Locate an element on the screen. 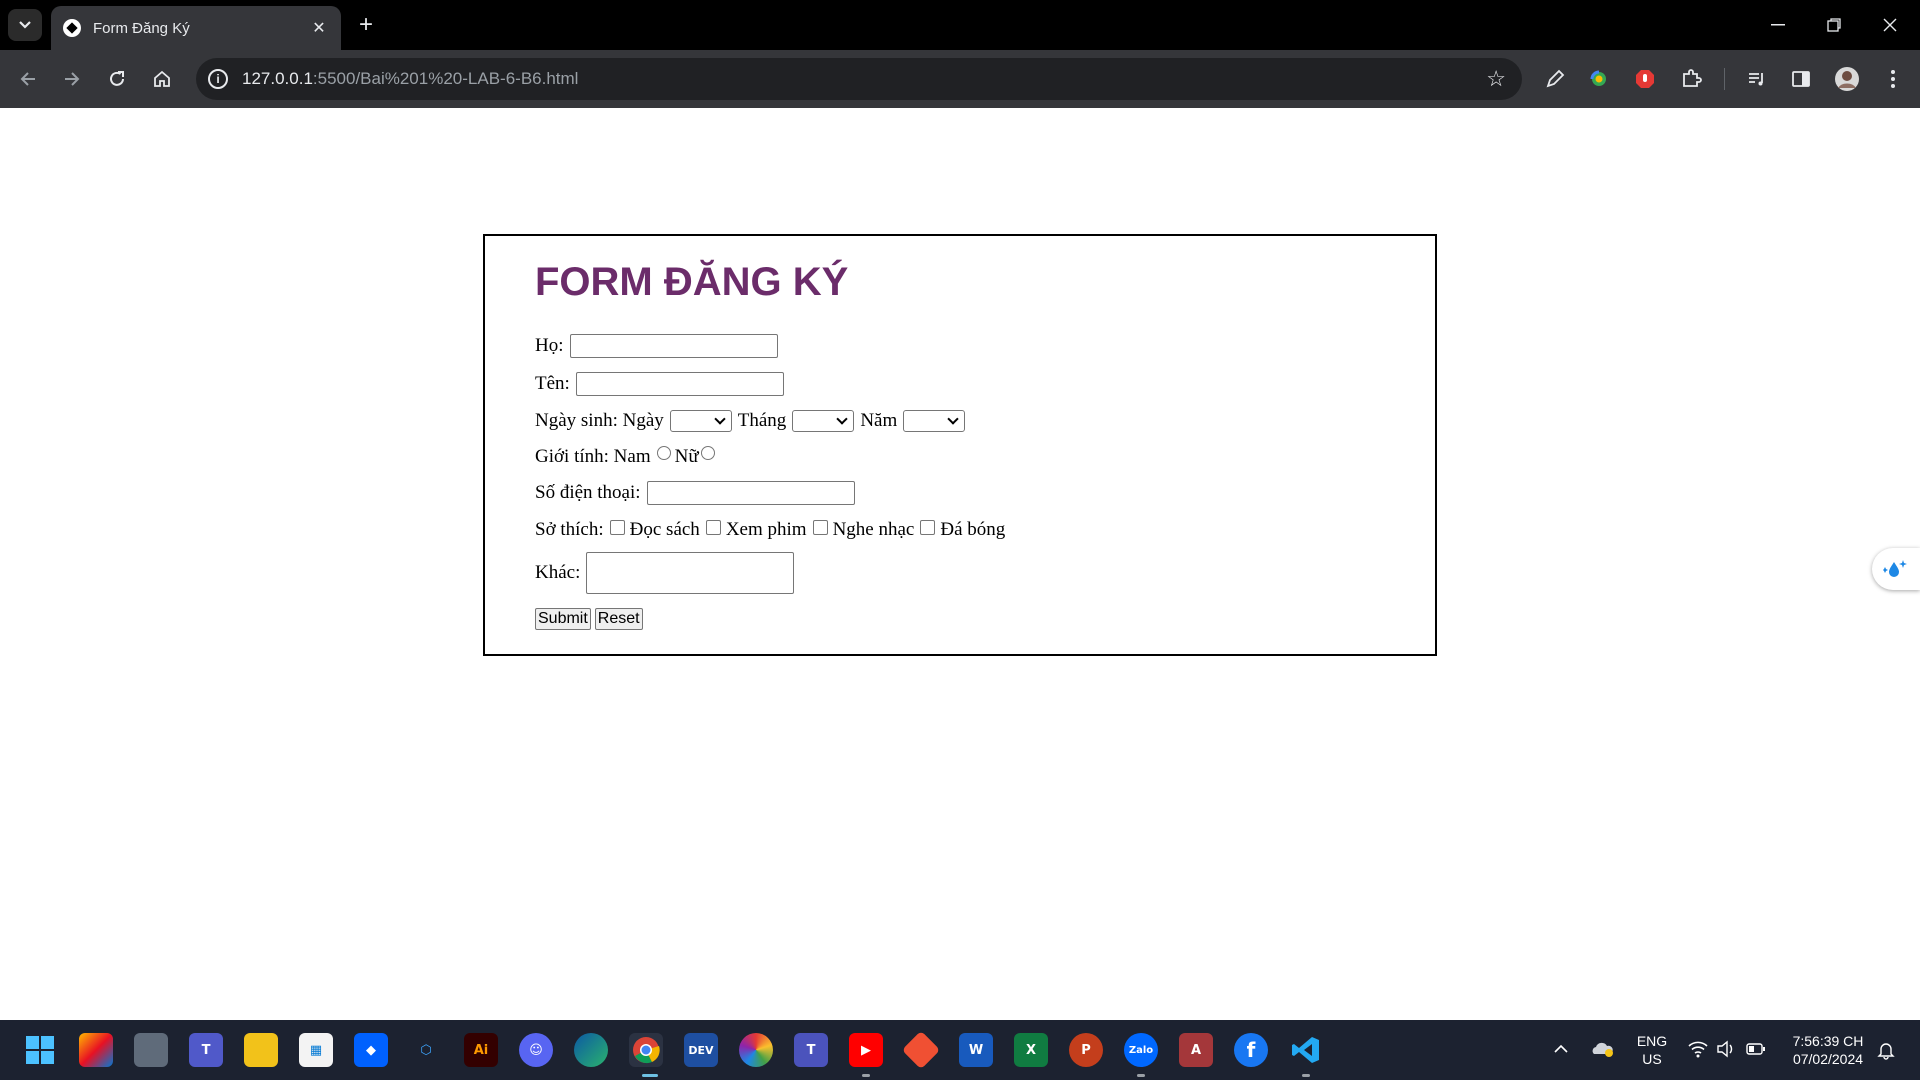 The width and height of the screenshot is (1920, 1080). restore-button is located at coordinates (1834, 25).